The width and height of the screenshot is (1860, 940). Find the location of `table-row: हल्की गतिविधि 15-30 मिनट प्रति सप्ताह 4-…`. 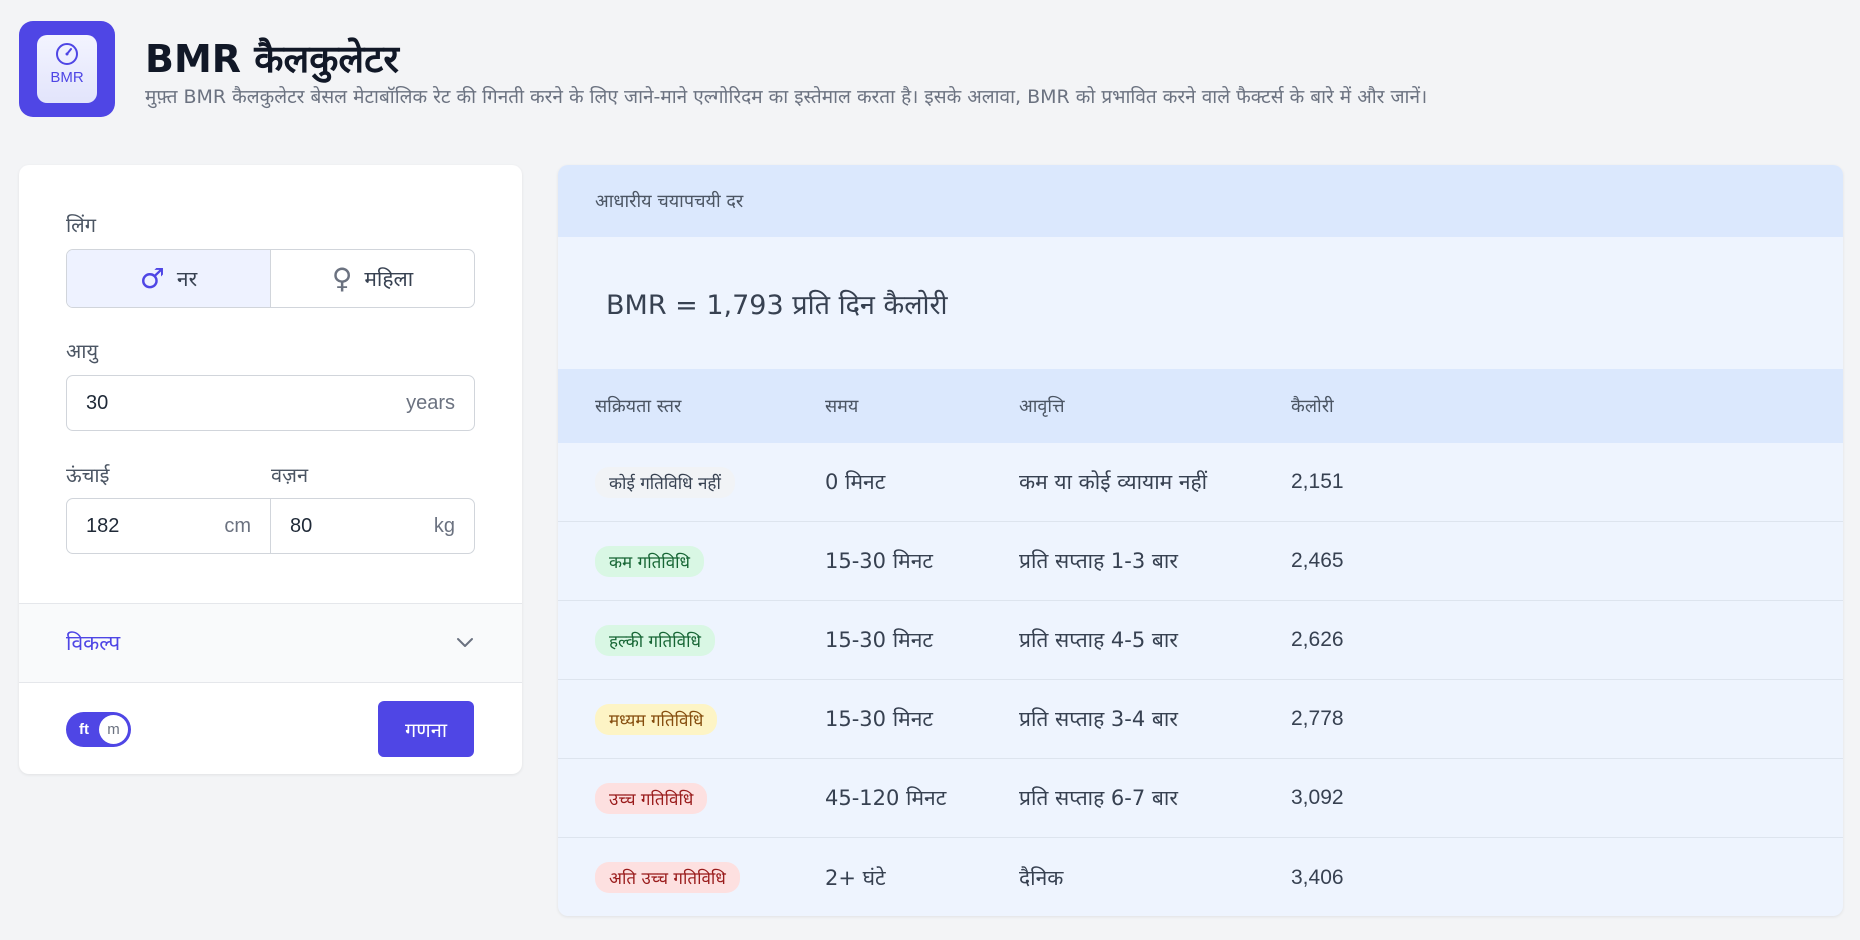

table-row: हल्की गतिविधि 15-30 मिनट प्रति सप्ताह 4-… is located at coordinates (1200, 640).